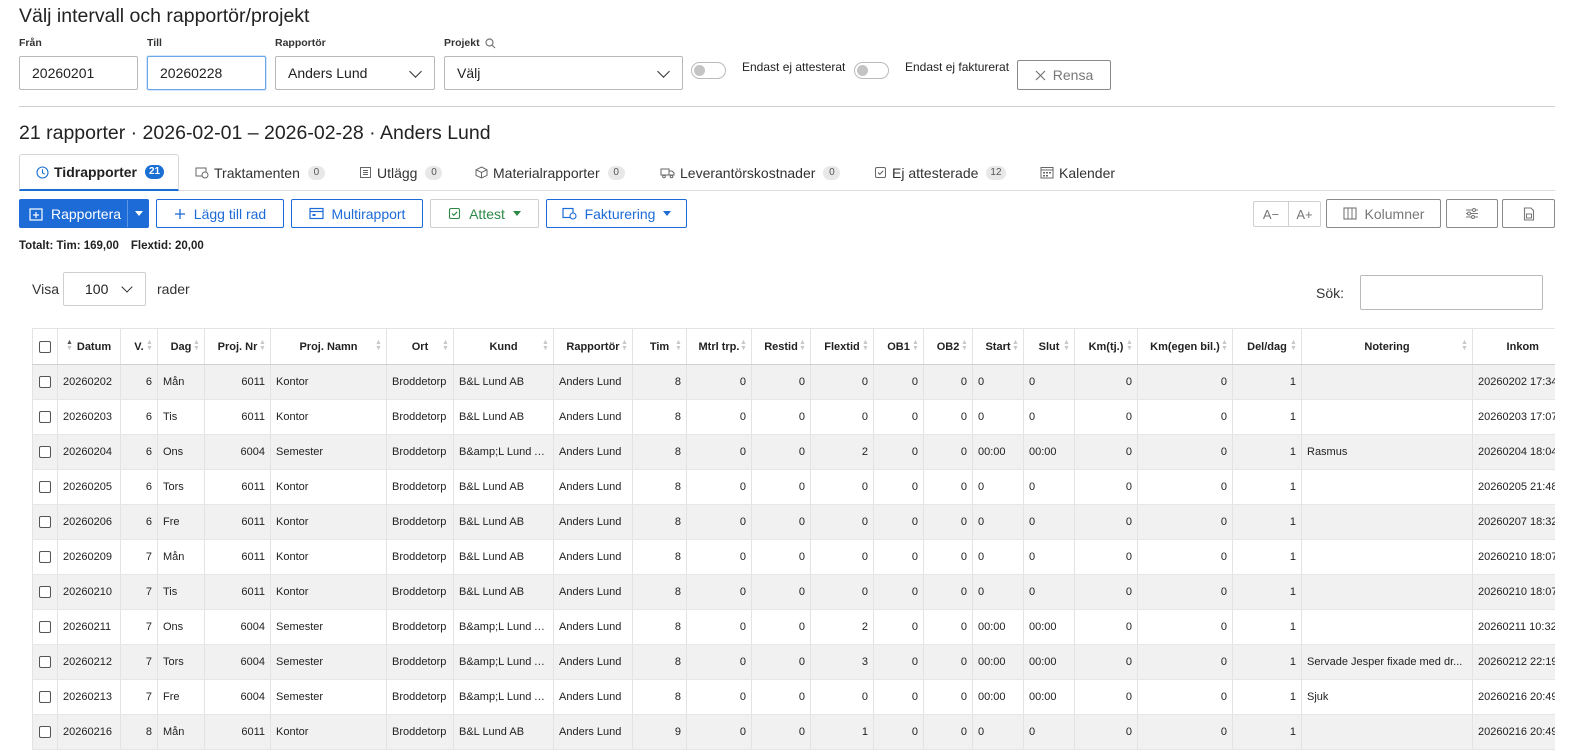  Describe the element at coordinates (842, 346) in the screenshot. I see `column-header-flex-time: Flextid ▲ ▼` at that location.